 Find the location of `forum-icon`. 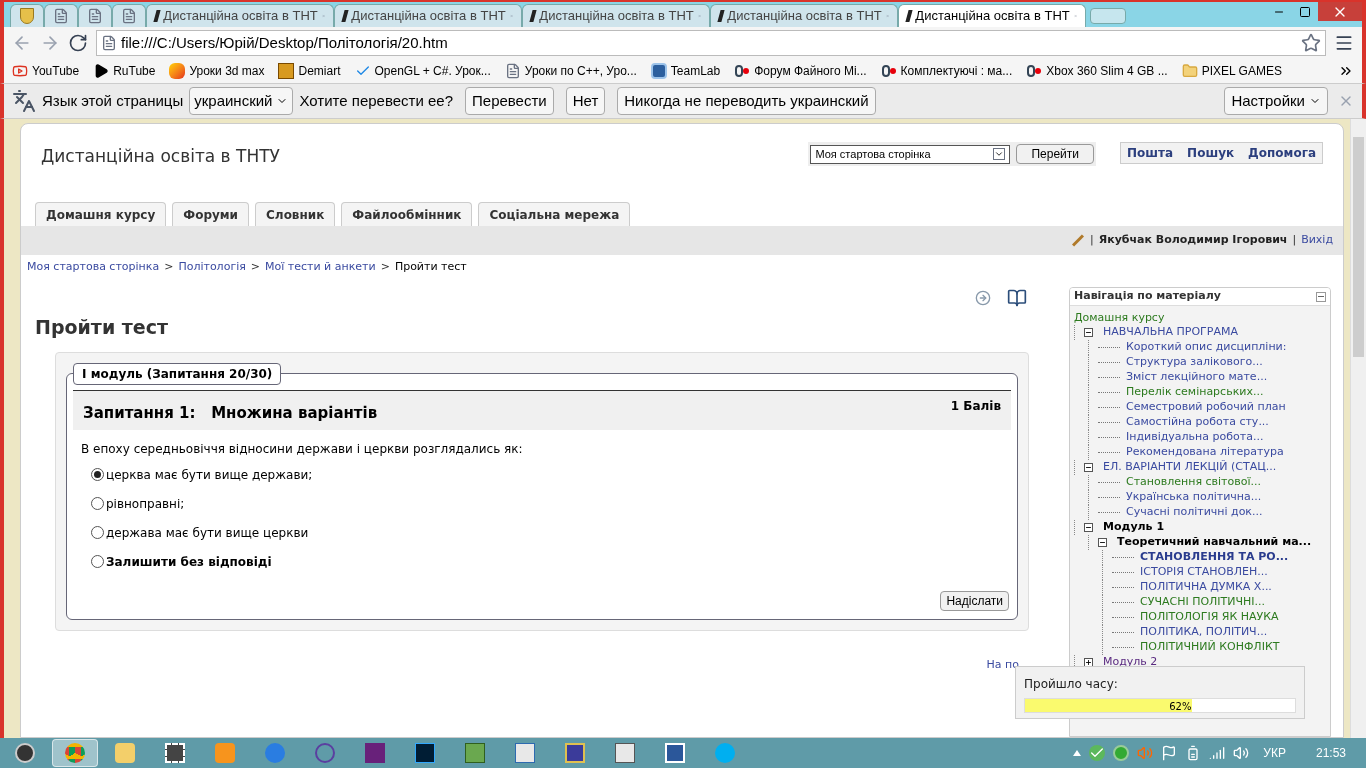

forum-icon is located at coordinates (742, 71).